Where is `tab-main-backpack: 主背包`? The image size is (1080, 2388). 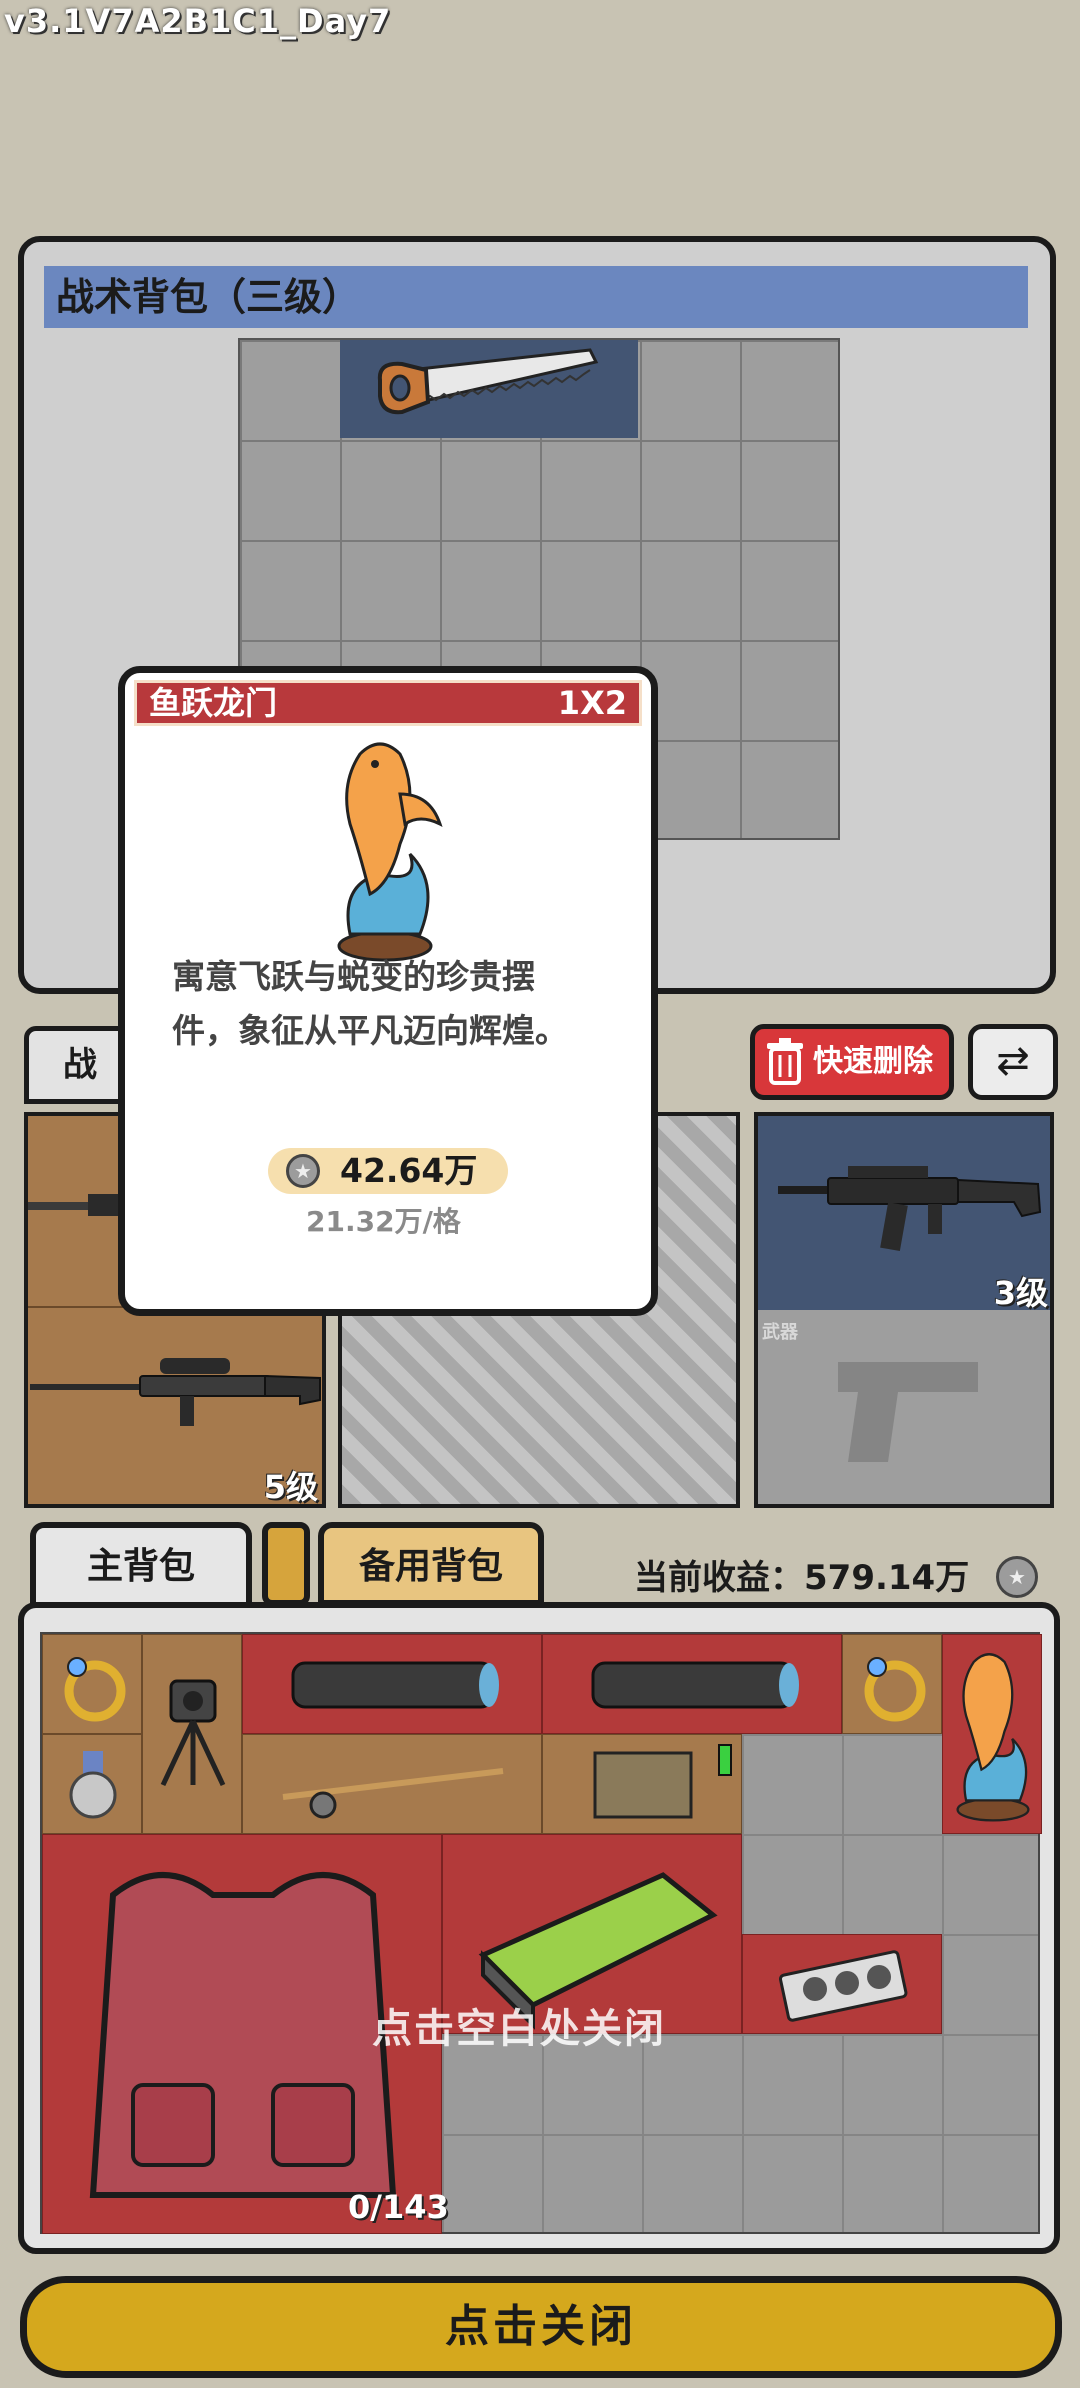
tab-main-backpack: 主背包 is located at coordinates (141, 1564).